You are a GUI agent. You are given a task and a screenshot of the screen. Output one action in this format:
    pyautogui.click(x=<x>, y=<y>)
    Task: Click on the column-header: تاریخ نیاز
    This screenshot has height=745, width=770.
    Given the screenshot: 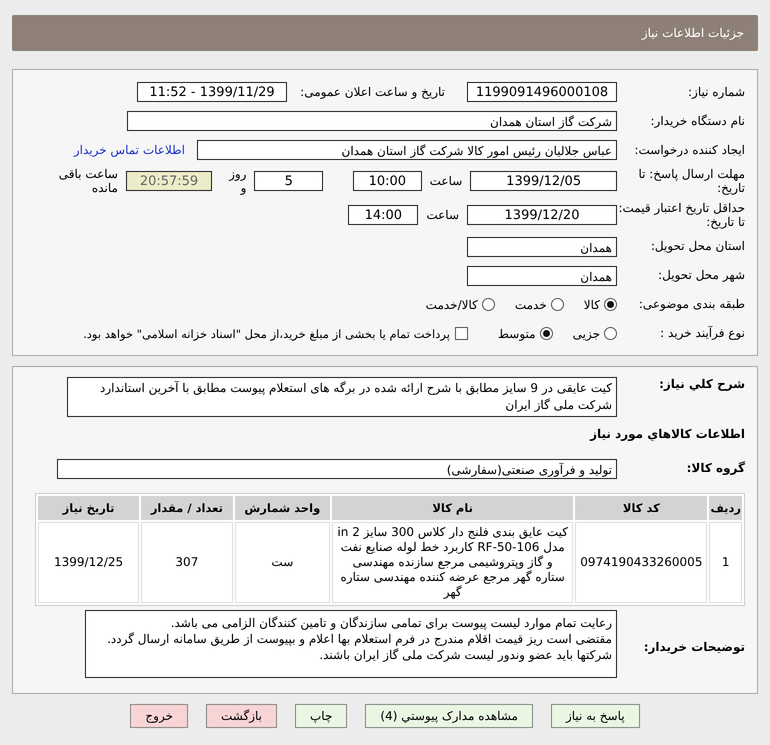 What is the action you would take?
    pyautogui.click(x=89, y=508)
    